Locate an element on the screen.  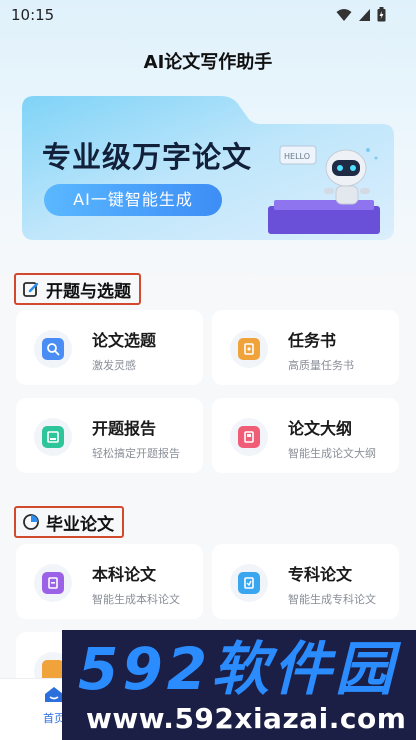
card-title: 任务书 is located at coordinates (312, 340).